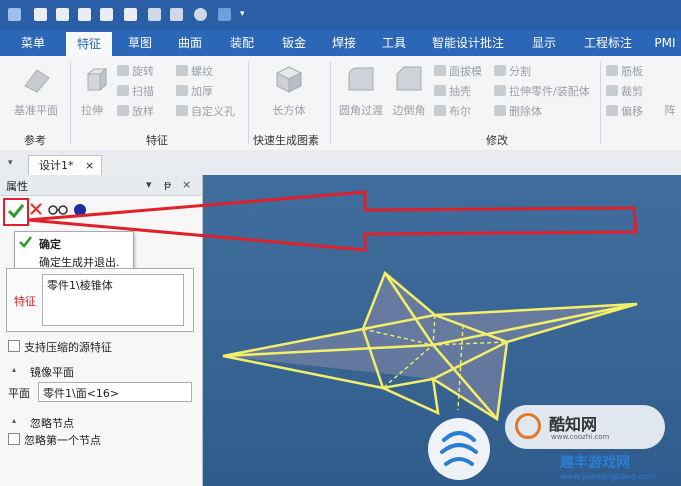  I want to click on offset-button: 偏移, so click(624, 112).